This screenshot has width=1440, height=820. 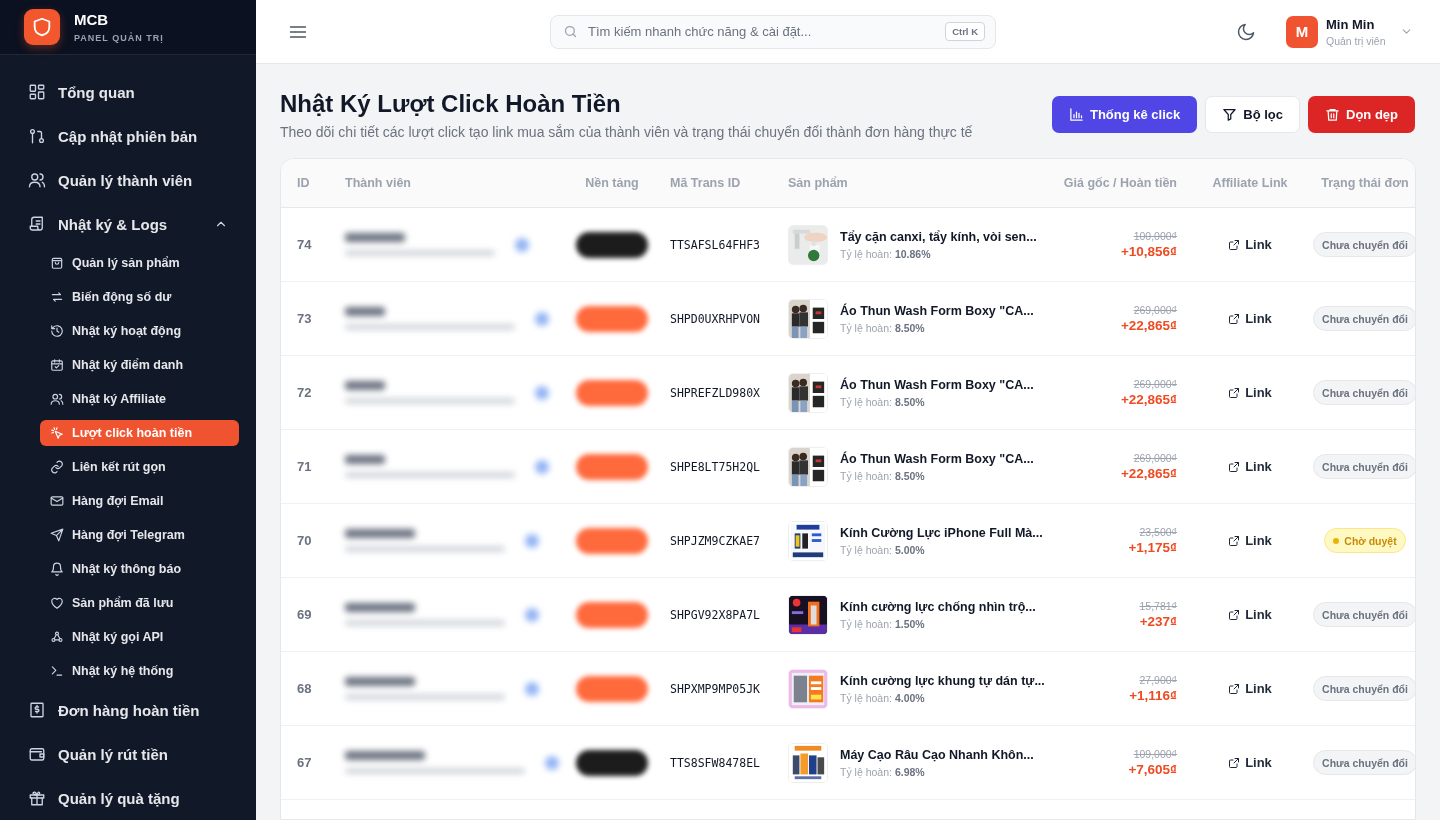 What do you see at coordinates (304, 466) in the screenshot?
I see `row-id: 71` at bounding box center [304, 466].